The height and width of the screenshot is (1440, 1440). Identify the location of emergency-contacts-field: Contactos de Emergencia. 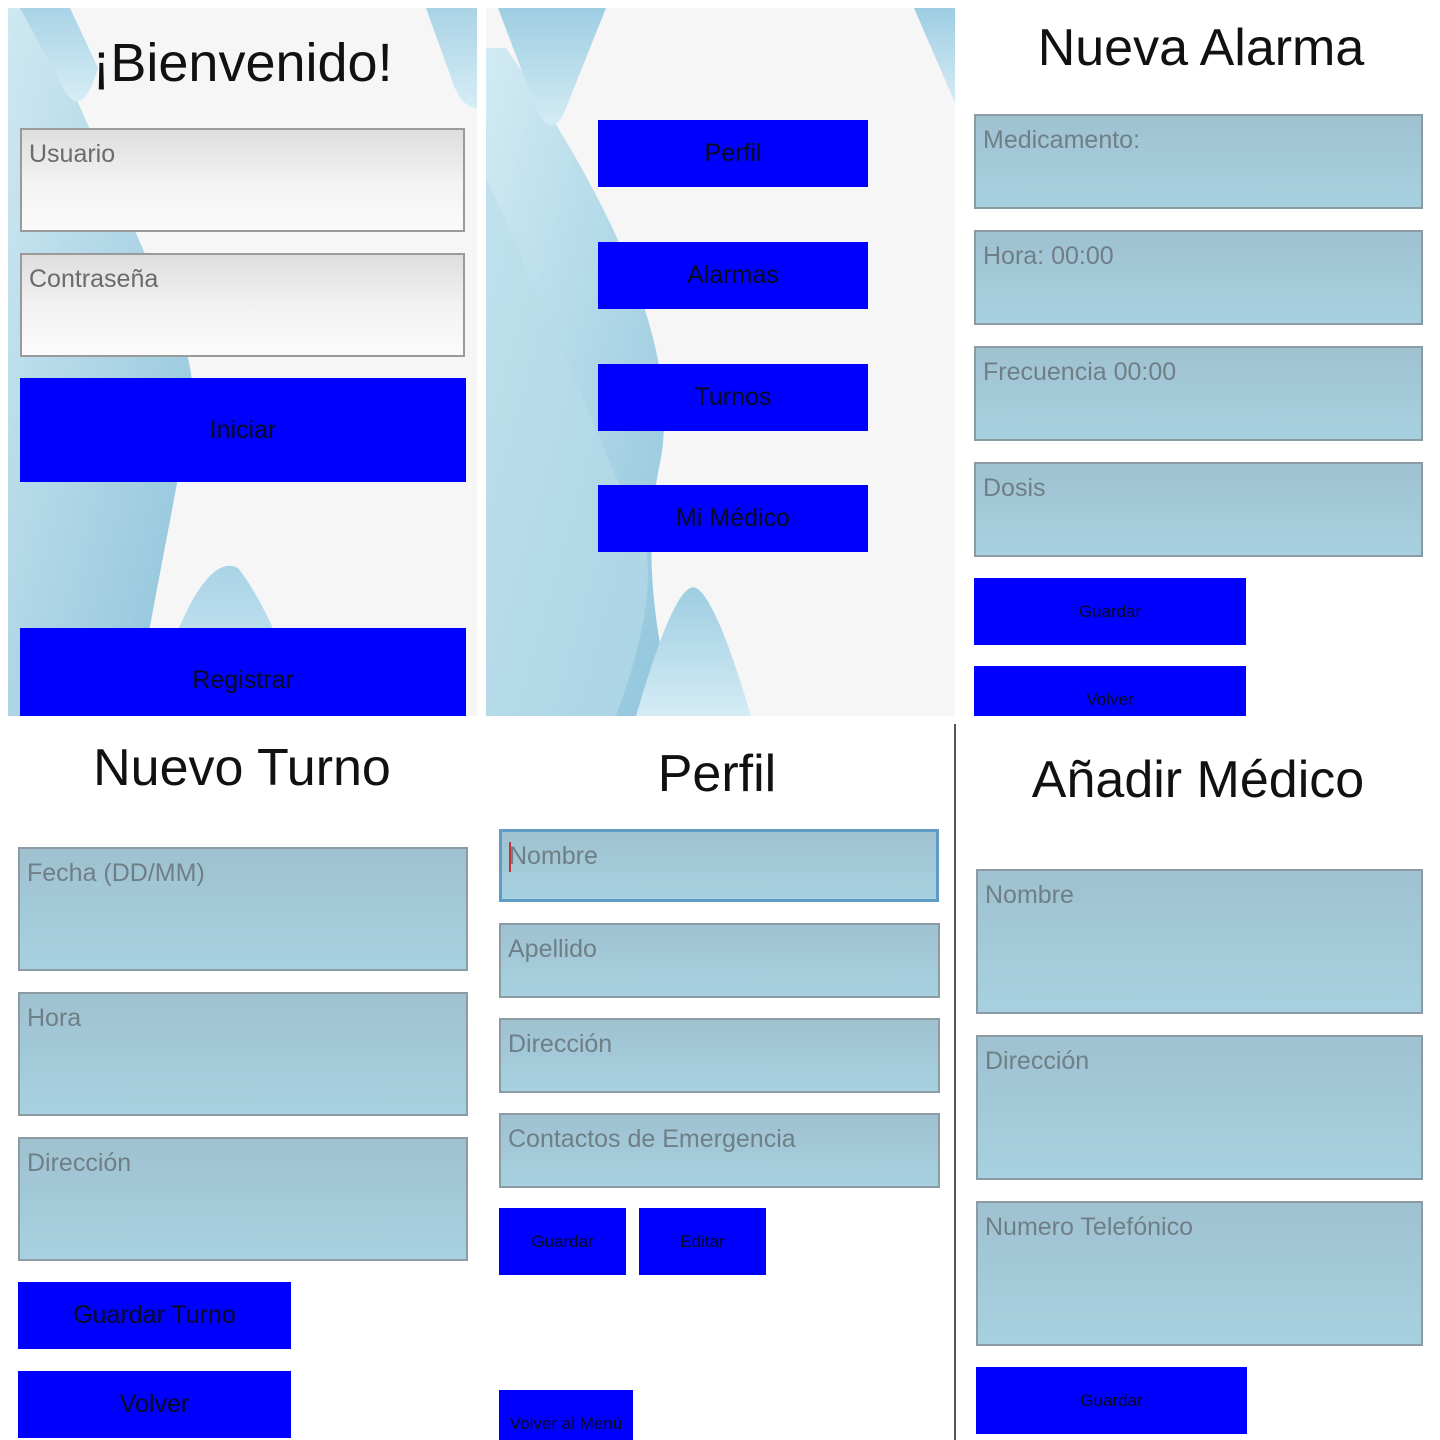
(719, 1150).